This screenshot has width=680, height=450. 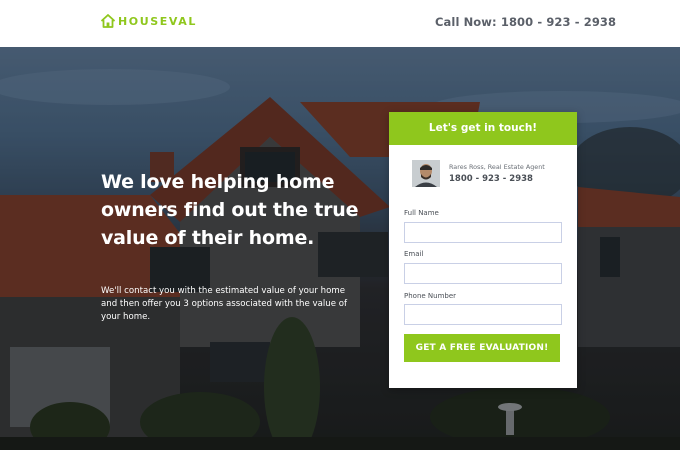 I want to click on top-header: HOUSEVAL Call Now: 1800 - 923 - 2938, so click(x=340, y=23).